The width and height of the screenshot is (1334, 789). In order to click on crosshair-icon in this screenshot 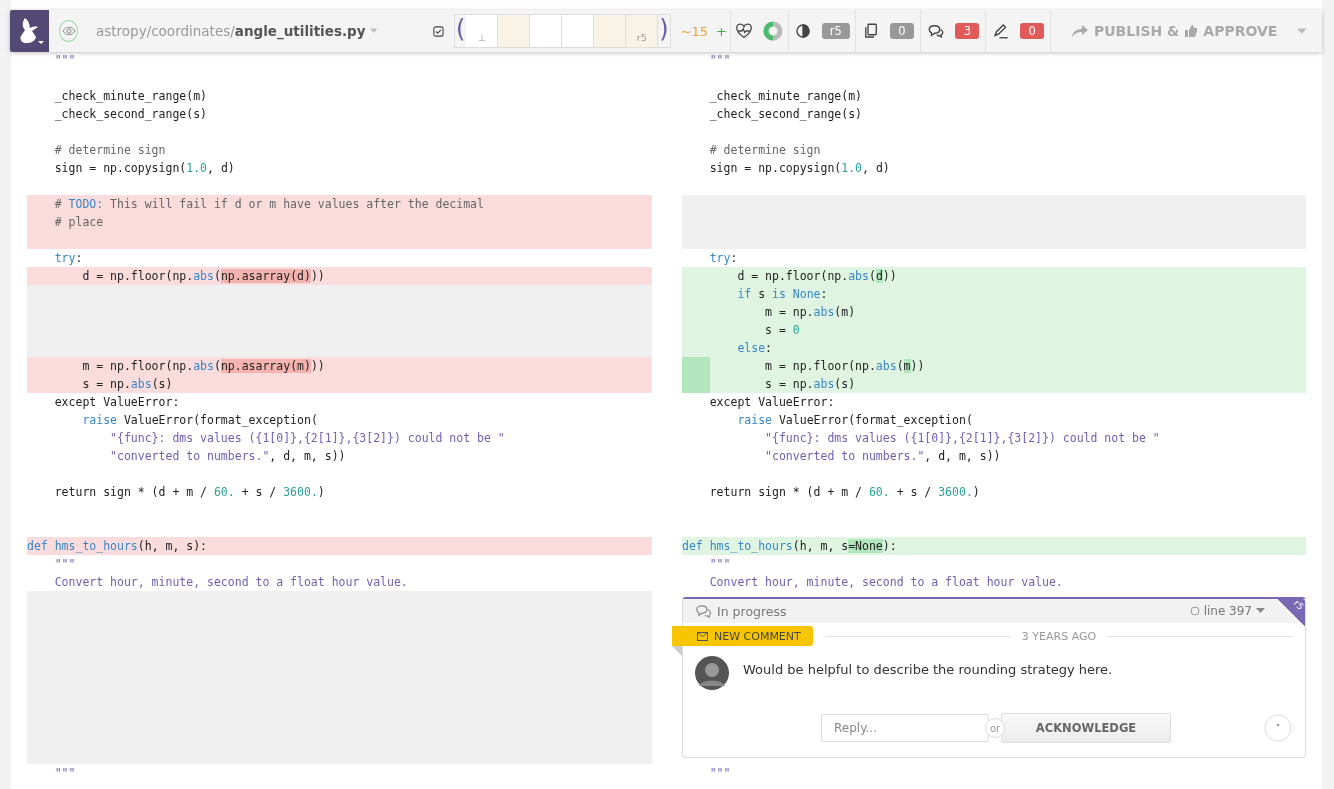, I will do `click(1194, 611)`.